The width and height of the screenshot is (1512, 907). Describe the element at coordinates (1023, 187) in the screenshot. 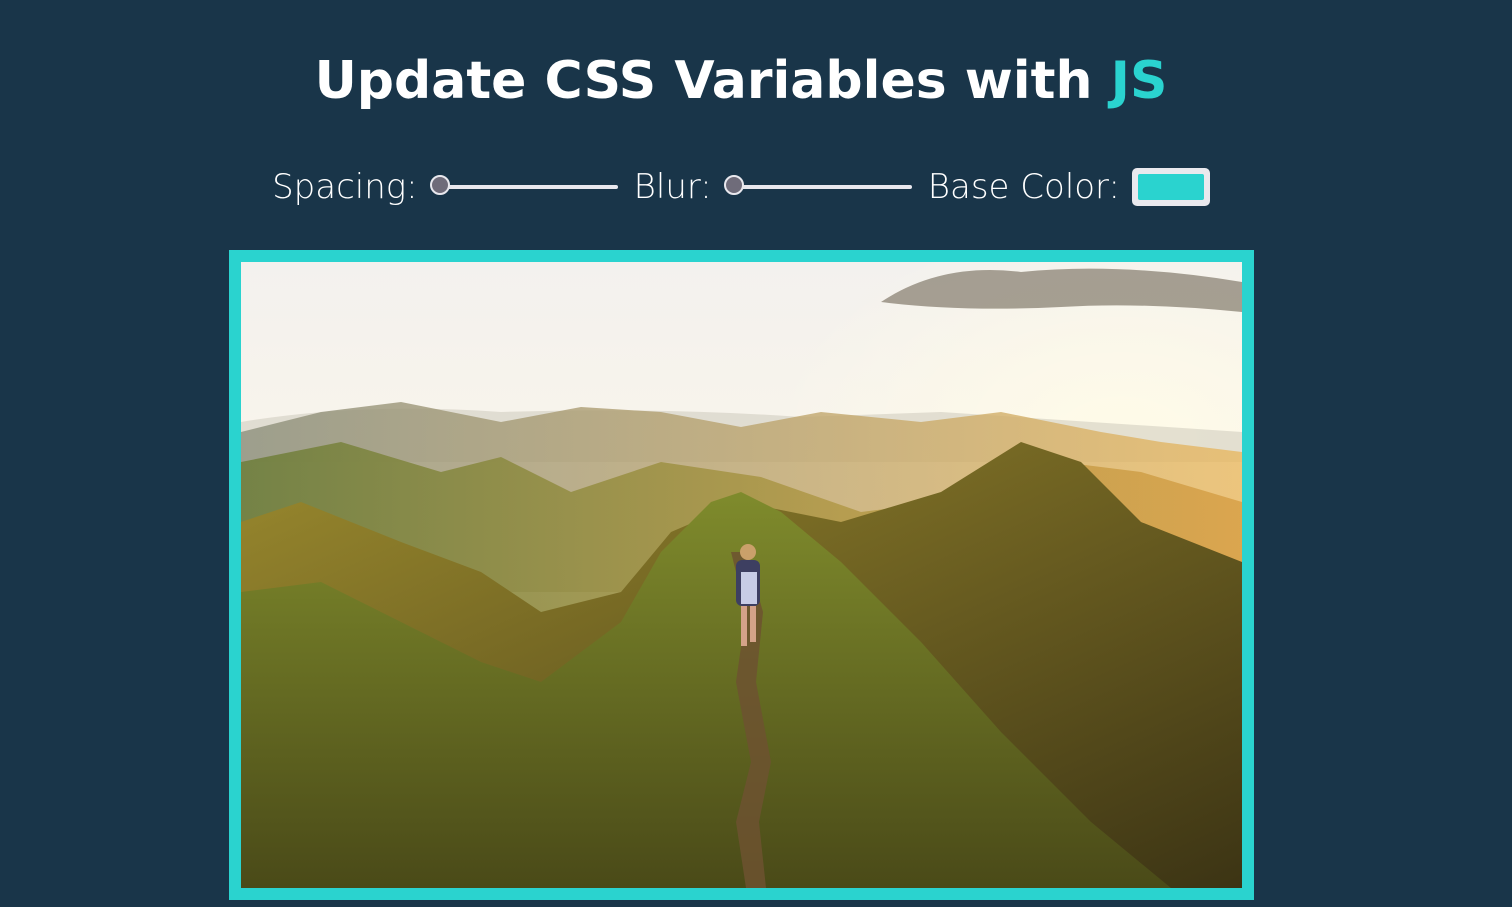

I see `base-color-label: Base Color:` at that location.